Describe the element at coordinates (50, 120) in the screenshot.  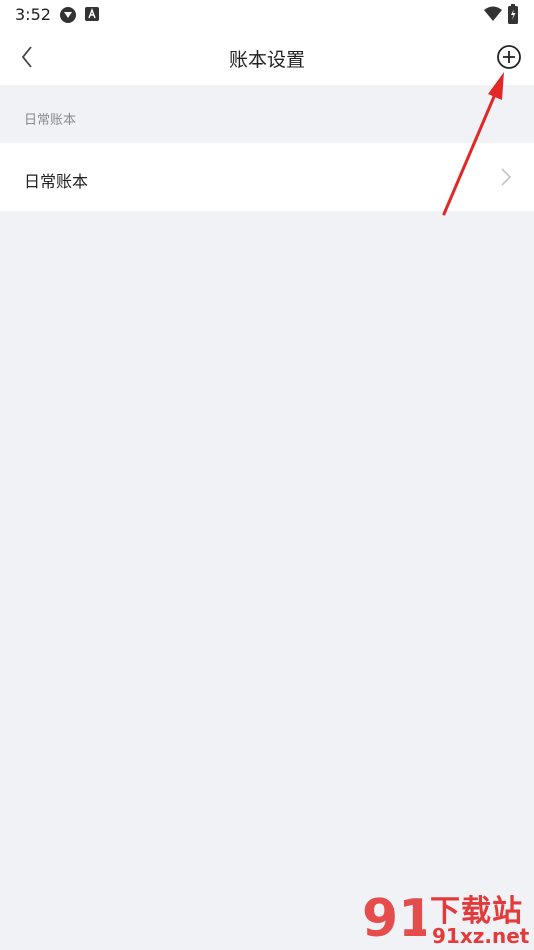
I see `section-header: 日常账本` at that location.